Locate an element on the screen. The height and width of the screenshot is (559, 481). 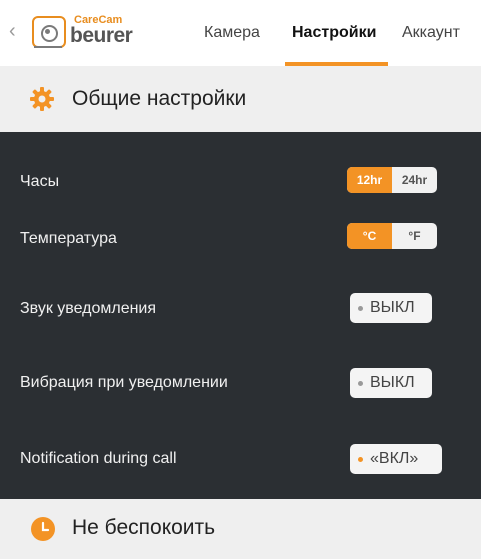
temperature-unit-toggle: °C °F is located at coordinates (392, 236).